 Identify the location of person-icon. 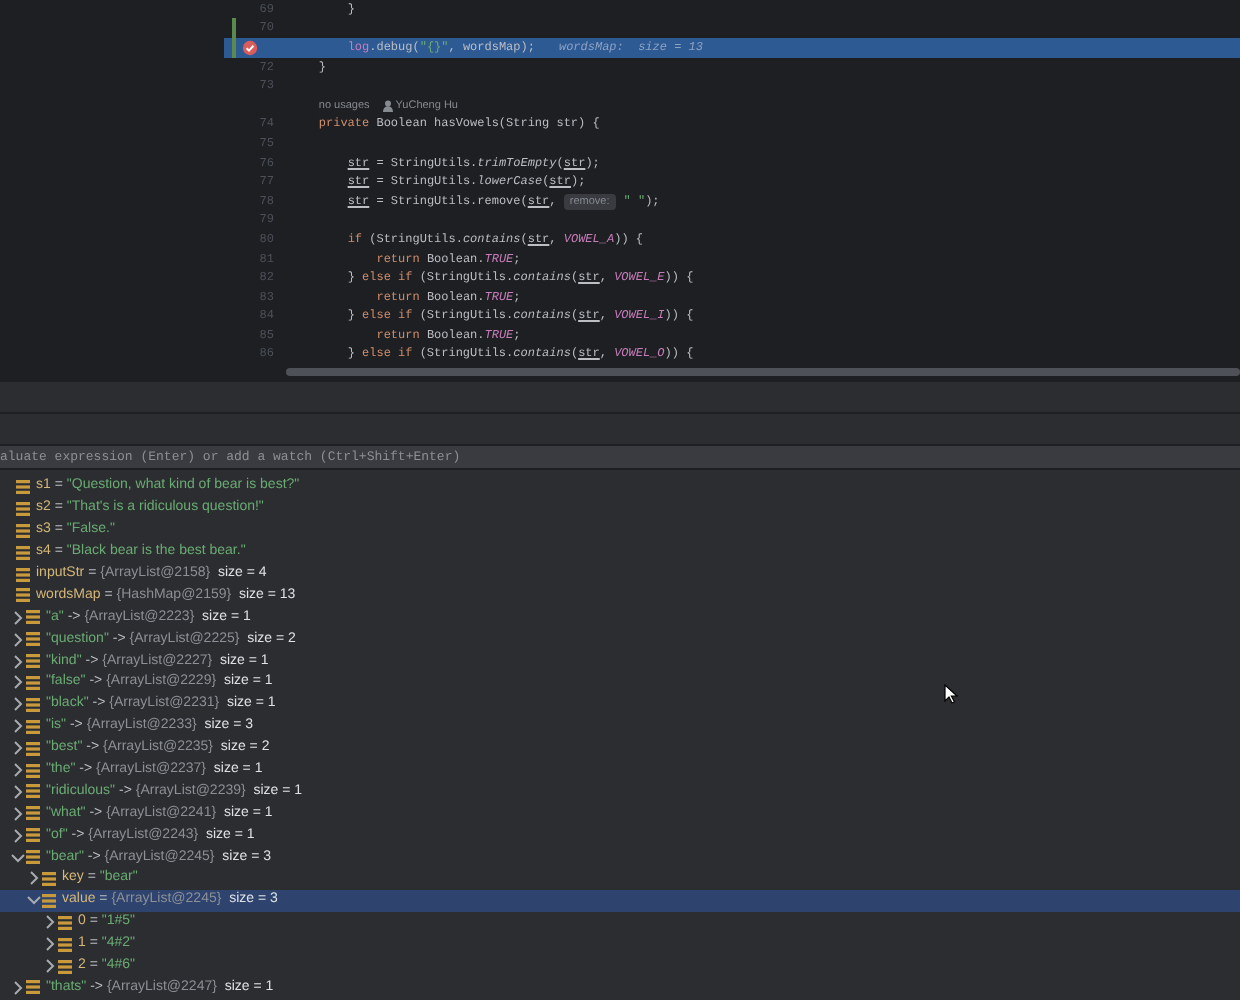
(387, 105).